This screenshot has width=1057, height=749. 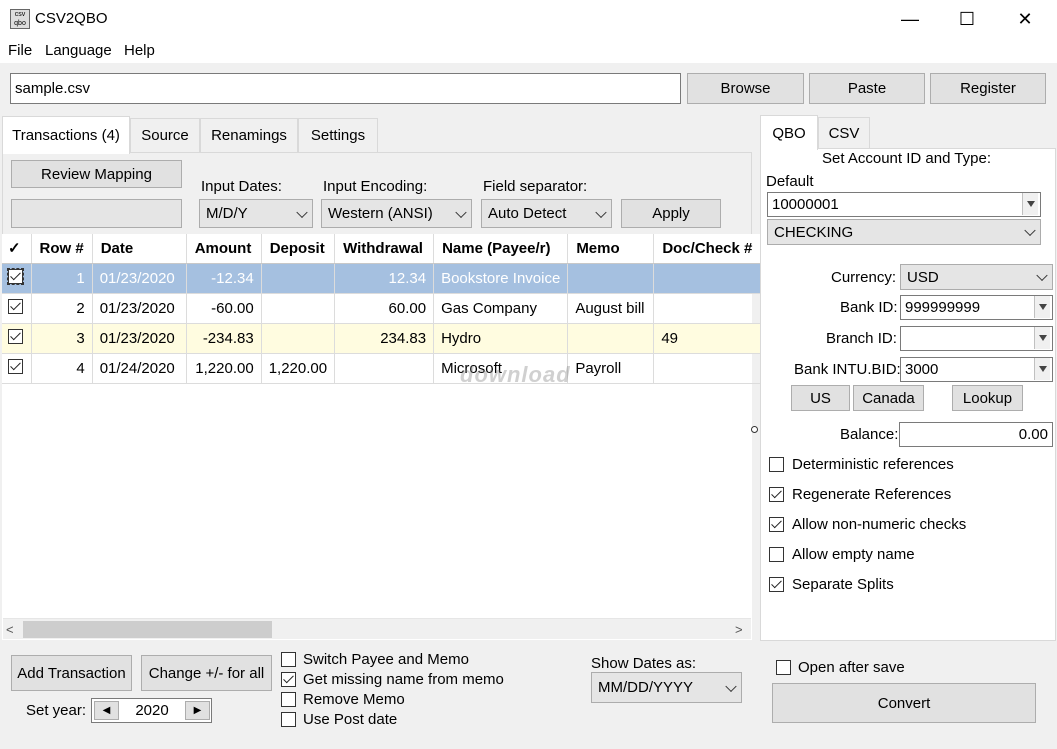 I want to click on row-name: Bookstore Invoice, so click(x=501, y=278).